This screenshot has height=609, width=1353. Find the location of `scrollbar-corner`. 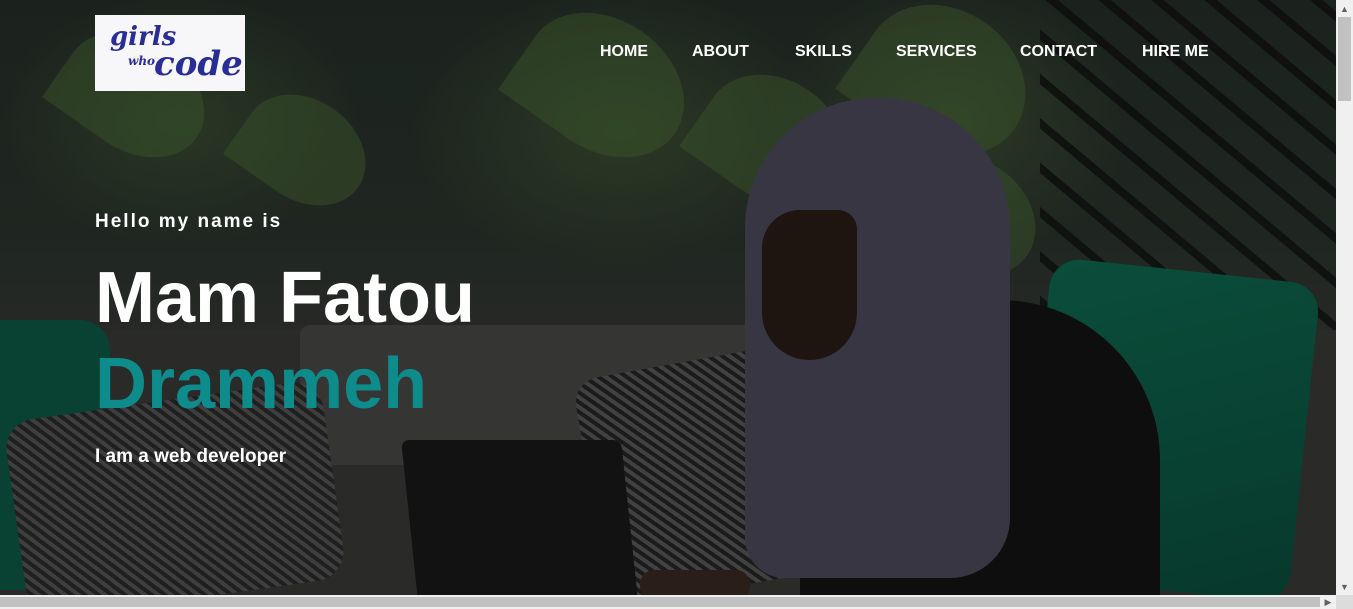

scrollbar-corner is located at coordinates (1344, 602).